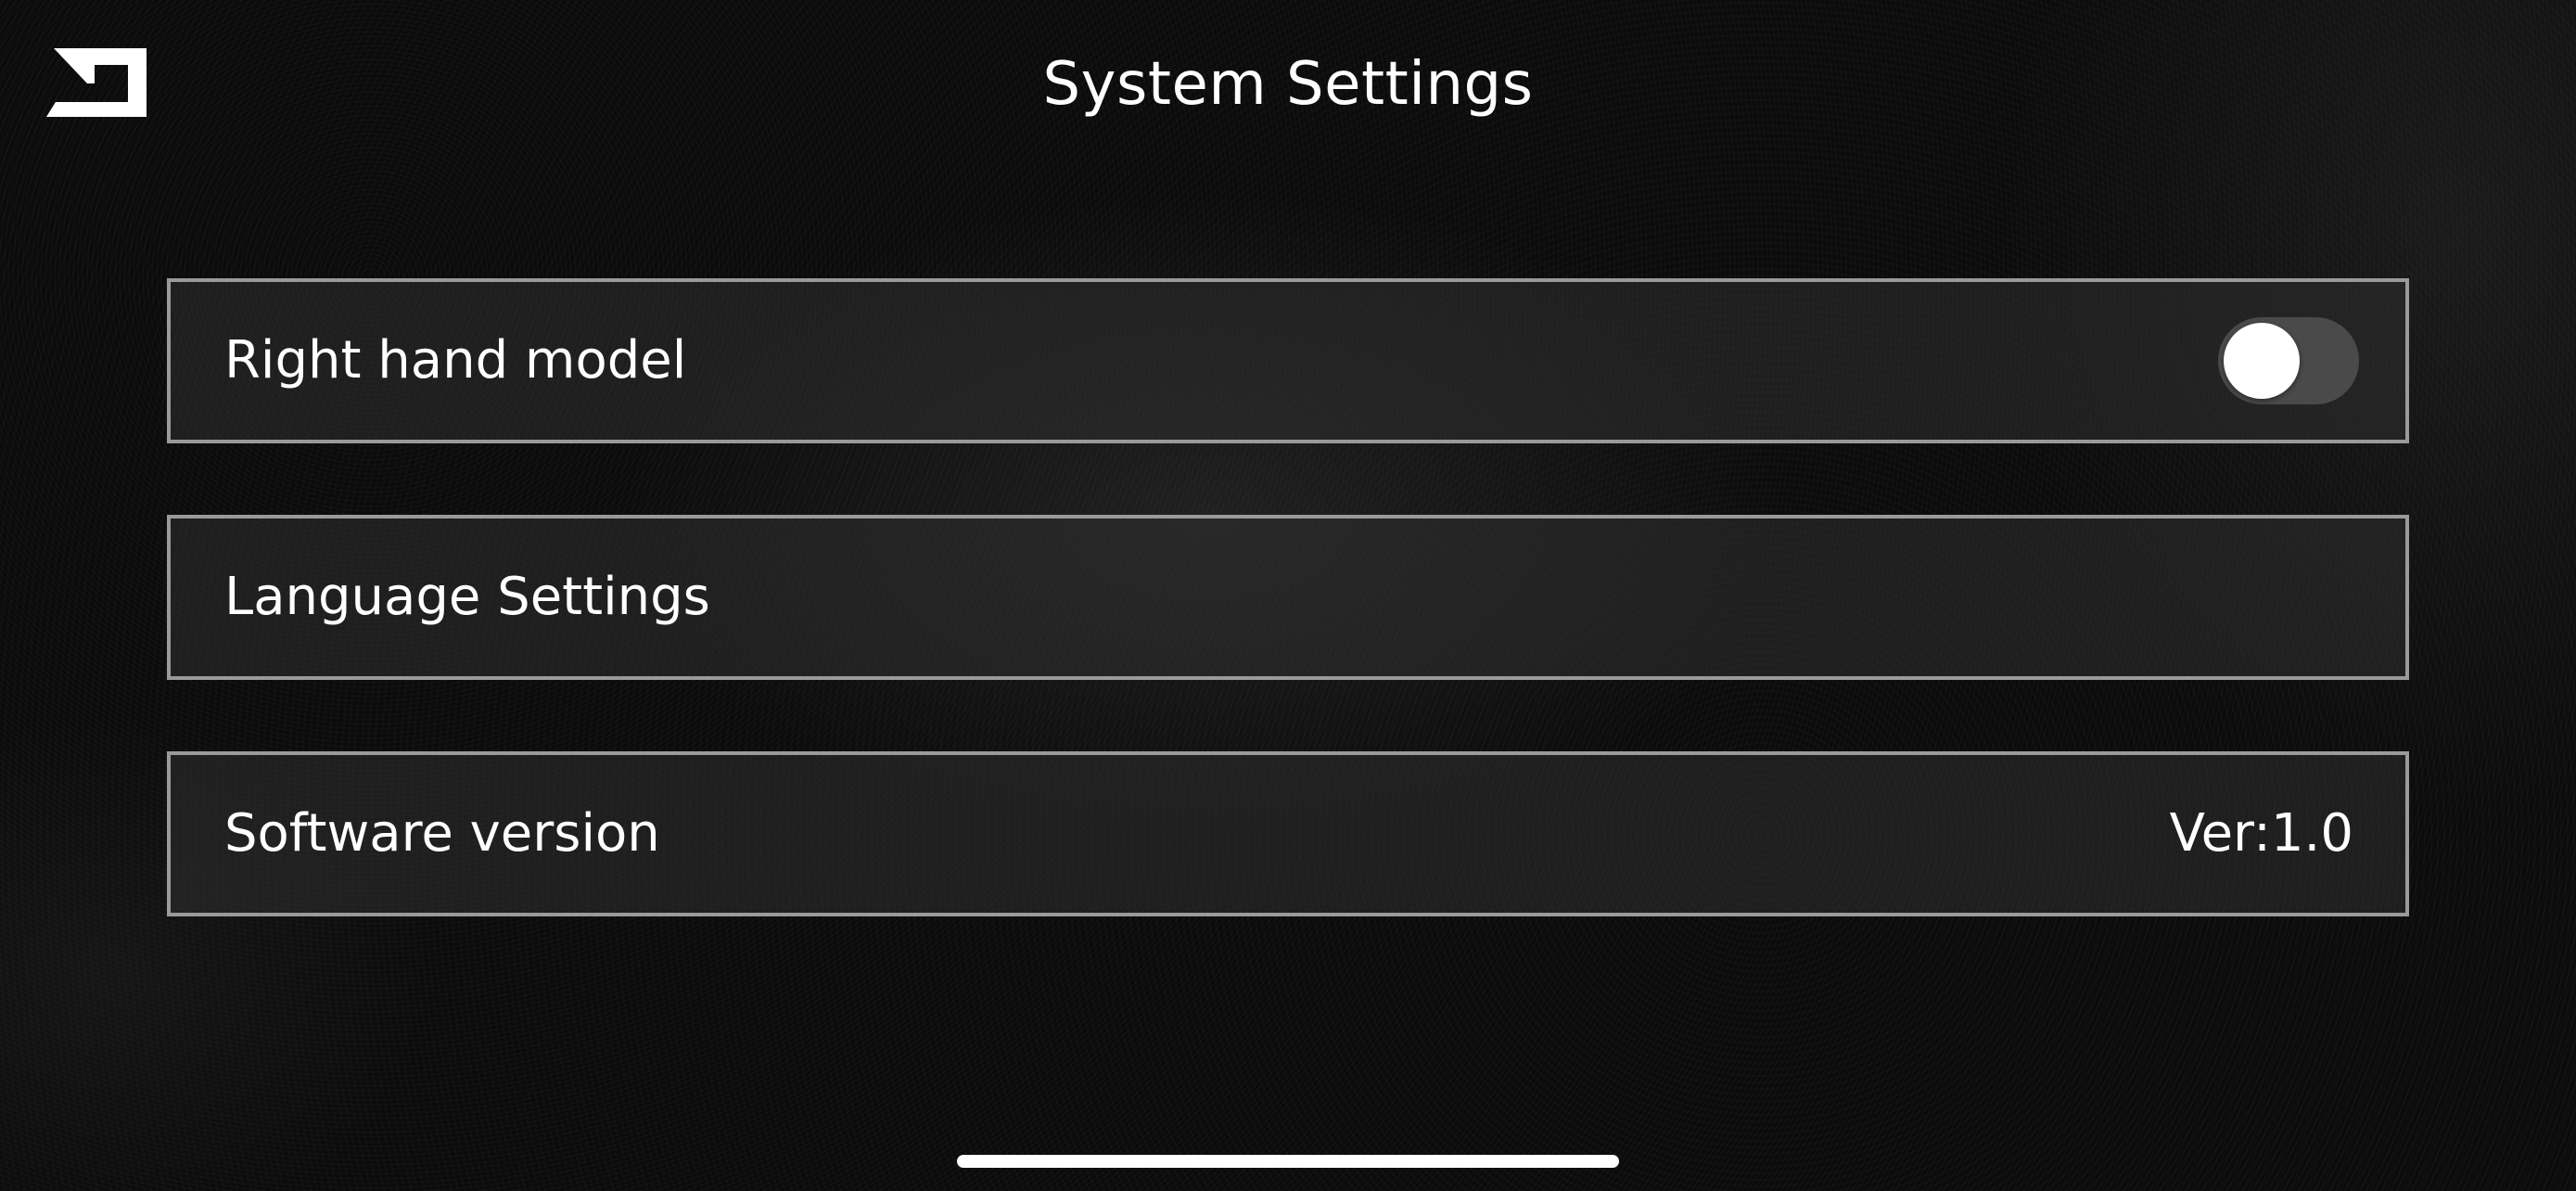 The width and height of the screenshot is (2576, 1191). Describe the element at coordinates (442, 833) in the screenshot. I see `software-version-label: Software version` at that location.